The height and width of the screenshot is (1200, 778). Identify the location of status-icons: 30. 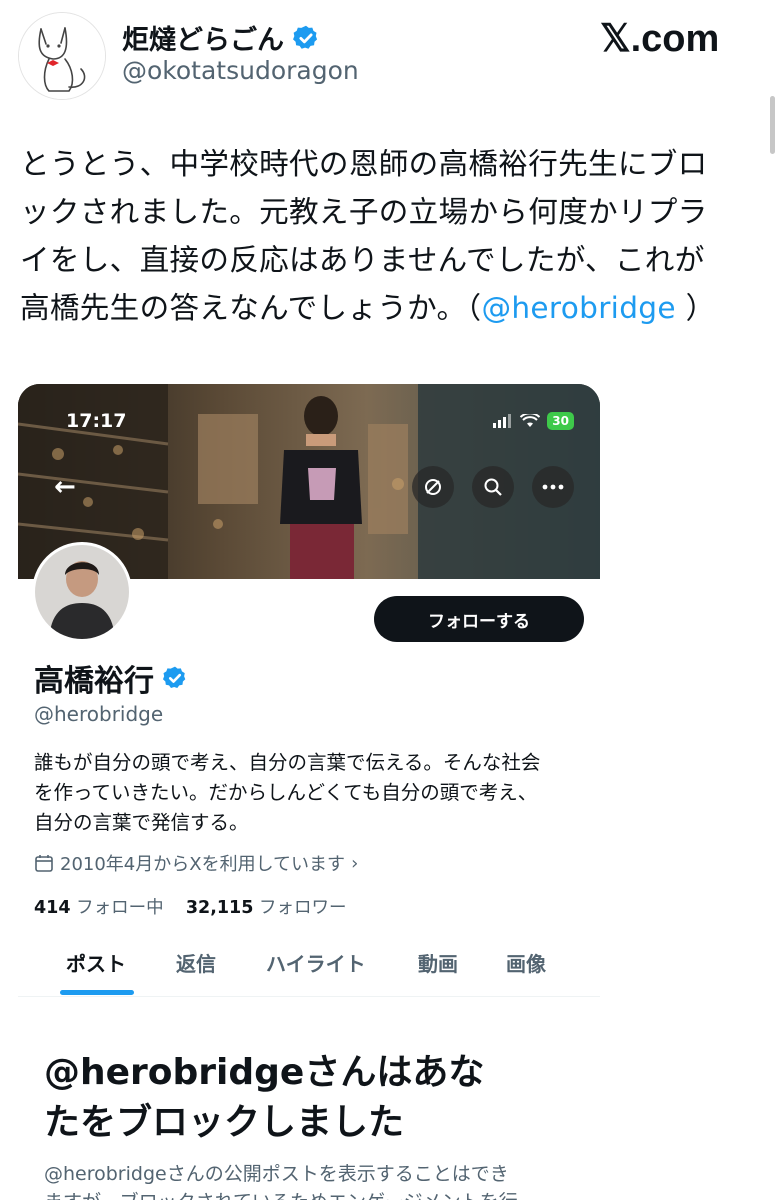
(533, 421).